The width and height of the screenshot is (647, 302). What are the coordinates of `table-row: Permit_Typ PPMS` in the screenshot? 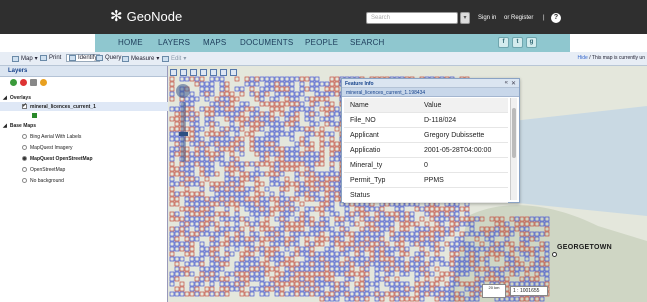 It's located at (426, 180).